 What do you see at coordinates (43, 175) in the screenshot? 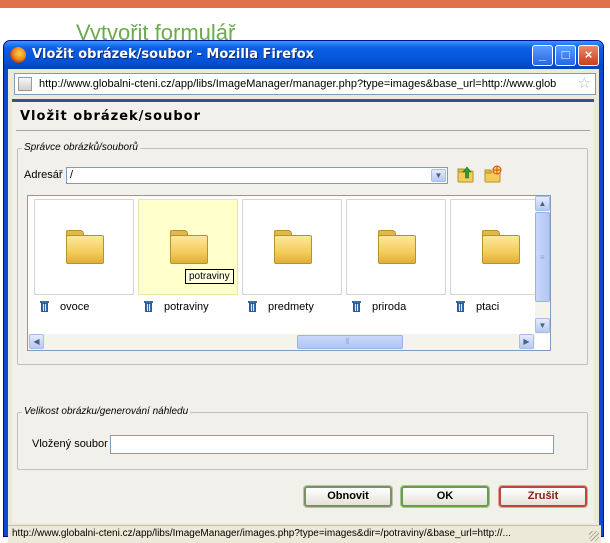
I see `directory-label: Adresář` at bounding box center [43, 175].